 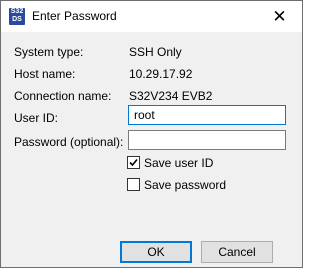 I want to click on system-type-label: System type:, so click(x=49, y=52).